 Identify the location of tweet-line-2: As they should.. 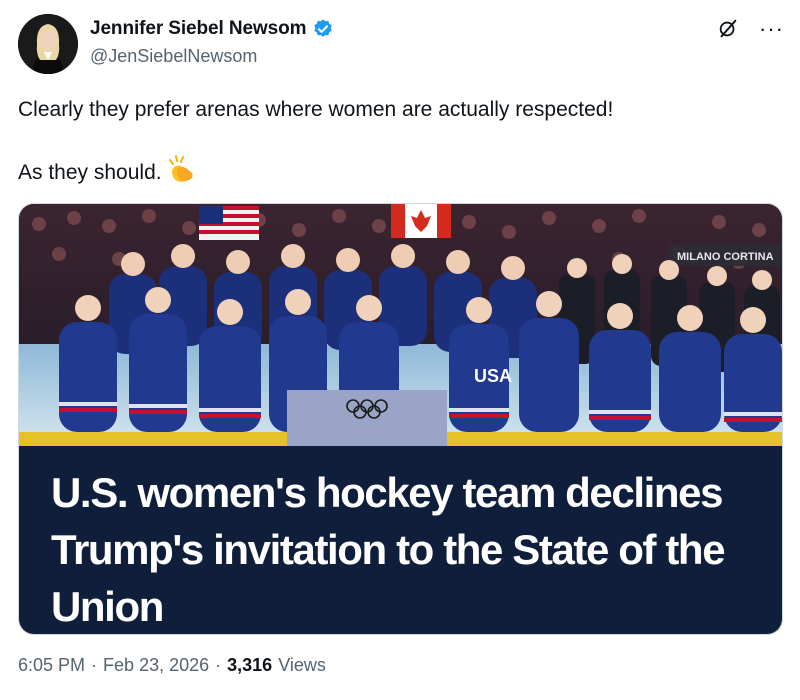
(90, 172).